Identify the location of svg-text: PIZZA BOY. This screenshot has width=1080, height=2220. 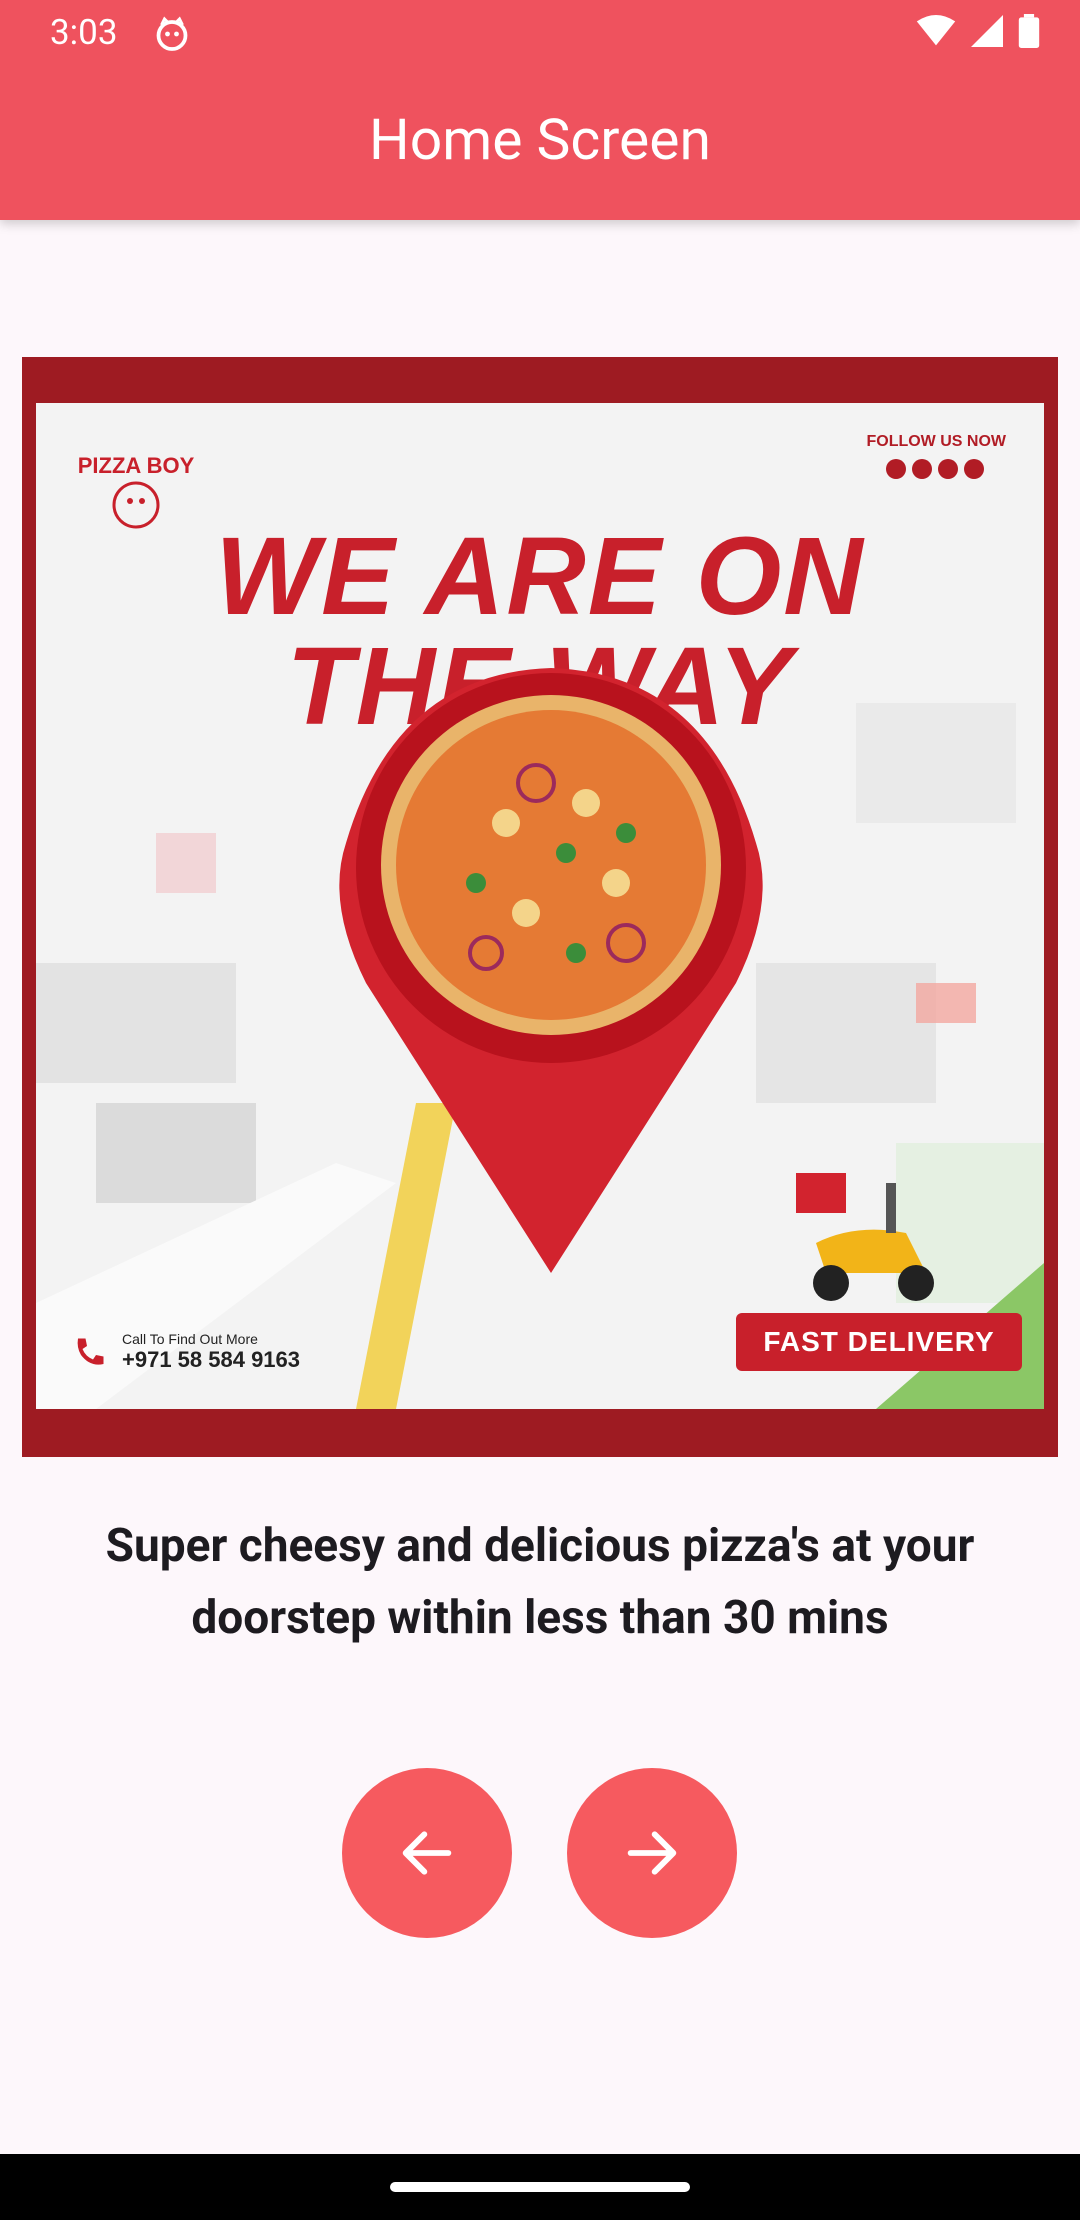
(136, 465).